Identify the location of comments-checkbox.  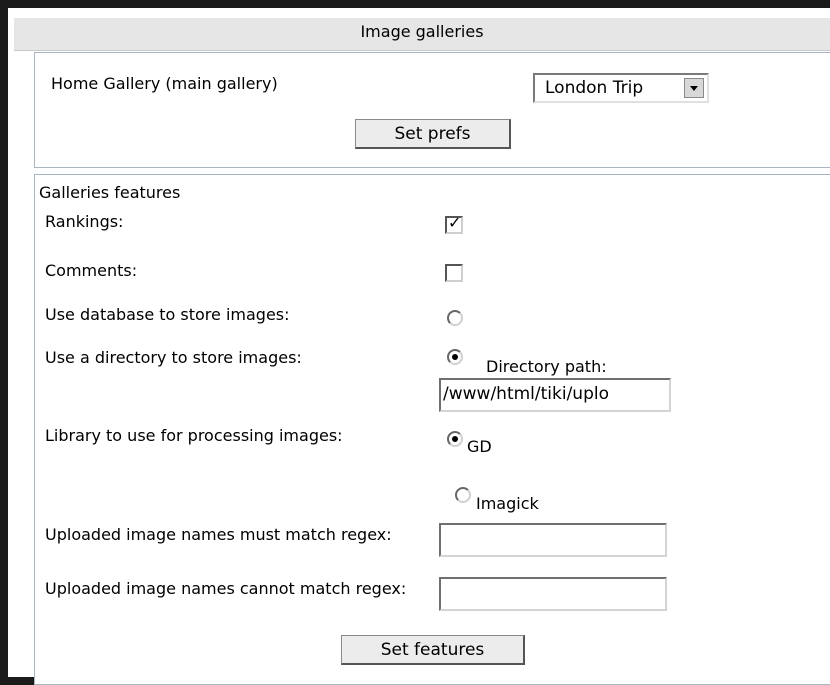
(454, 273).